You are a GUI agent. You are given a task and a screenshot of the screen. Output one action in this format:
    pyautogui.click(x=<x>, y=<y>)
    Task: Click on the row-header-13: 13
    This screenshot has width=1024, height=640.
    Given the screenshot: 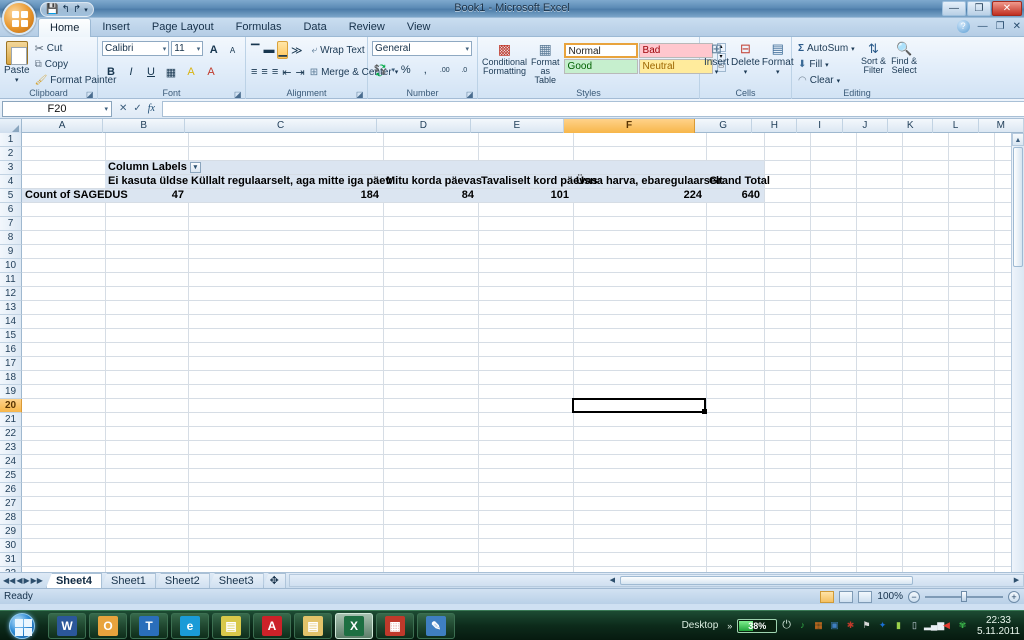 What is the action you would take?
    pyautogui.click(x=11, y=308)
    